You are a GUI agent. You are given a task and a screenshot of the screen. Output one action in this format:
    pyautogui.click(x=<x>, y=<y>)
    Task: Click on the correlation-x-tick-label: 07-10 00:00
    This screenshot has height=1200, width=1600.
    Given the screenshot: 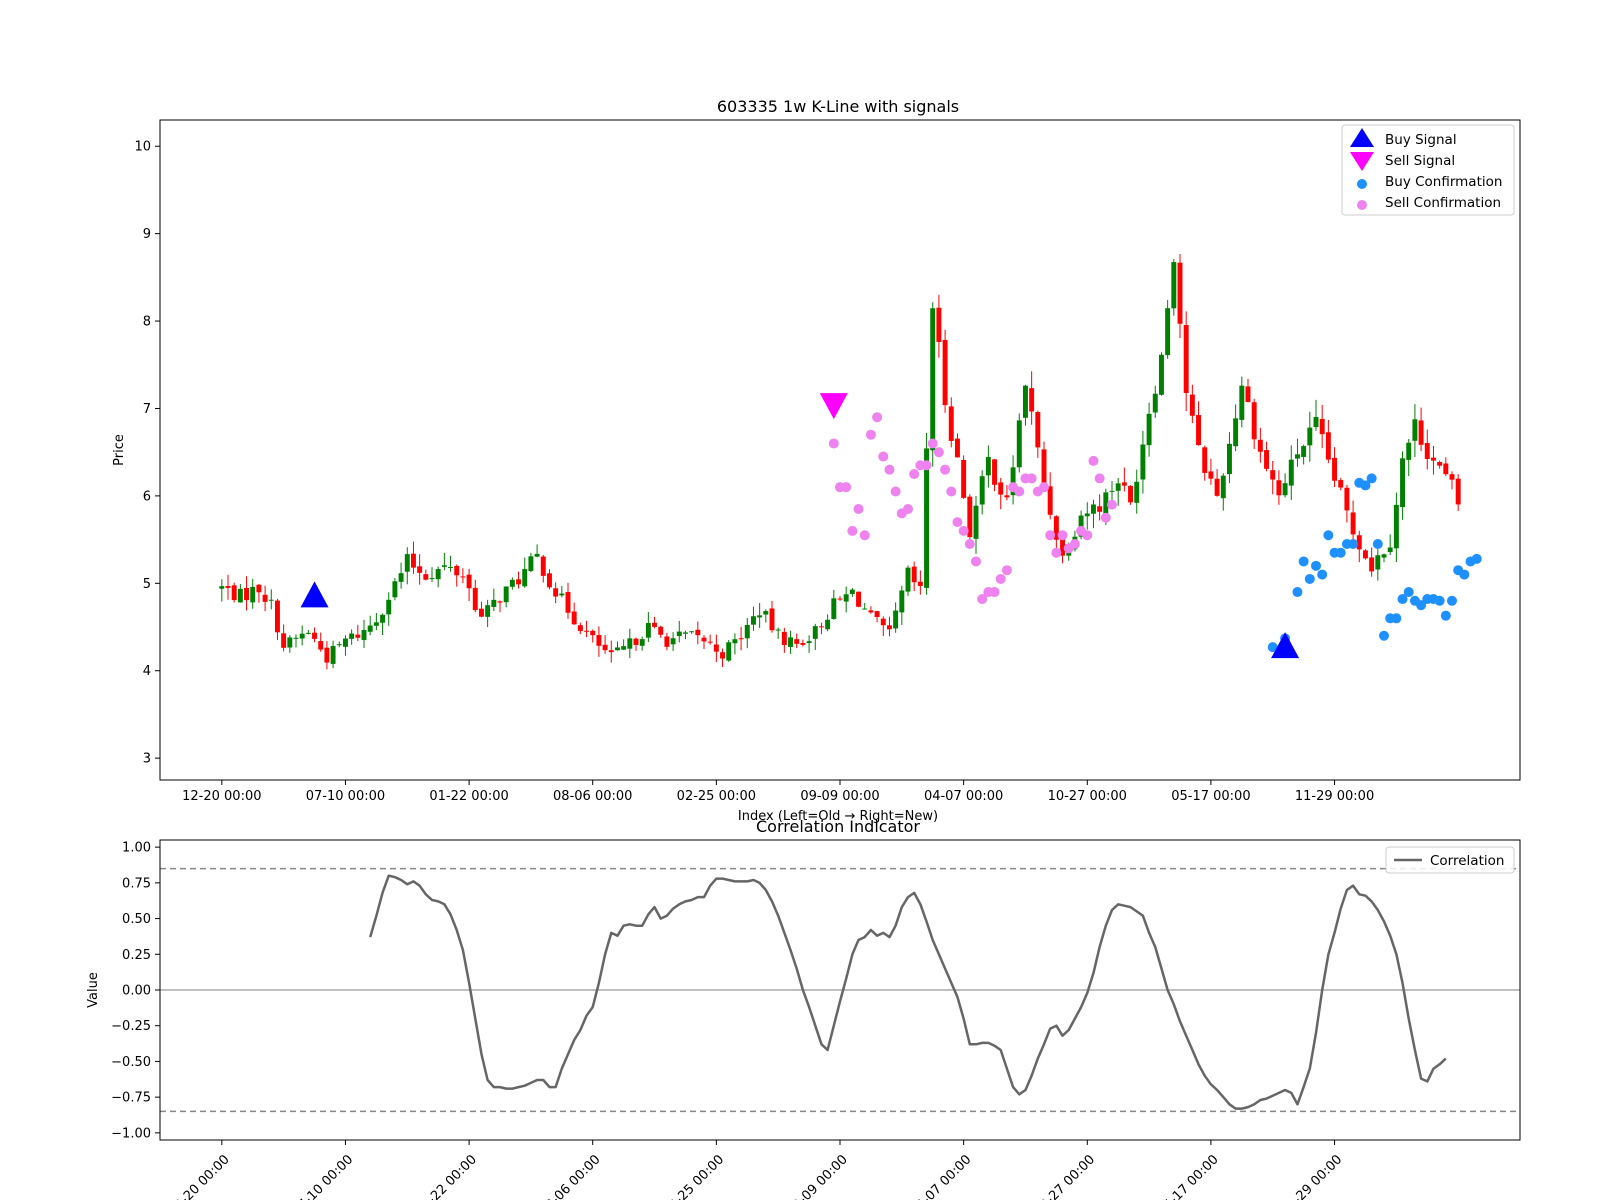 What is the action you would take?
    pyautogui.click(x=323, y=1176)
    